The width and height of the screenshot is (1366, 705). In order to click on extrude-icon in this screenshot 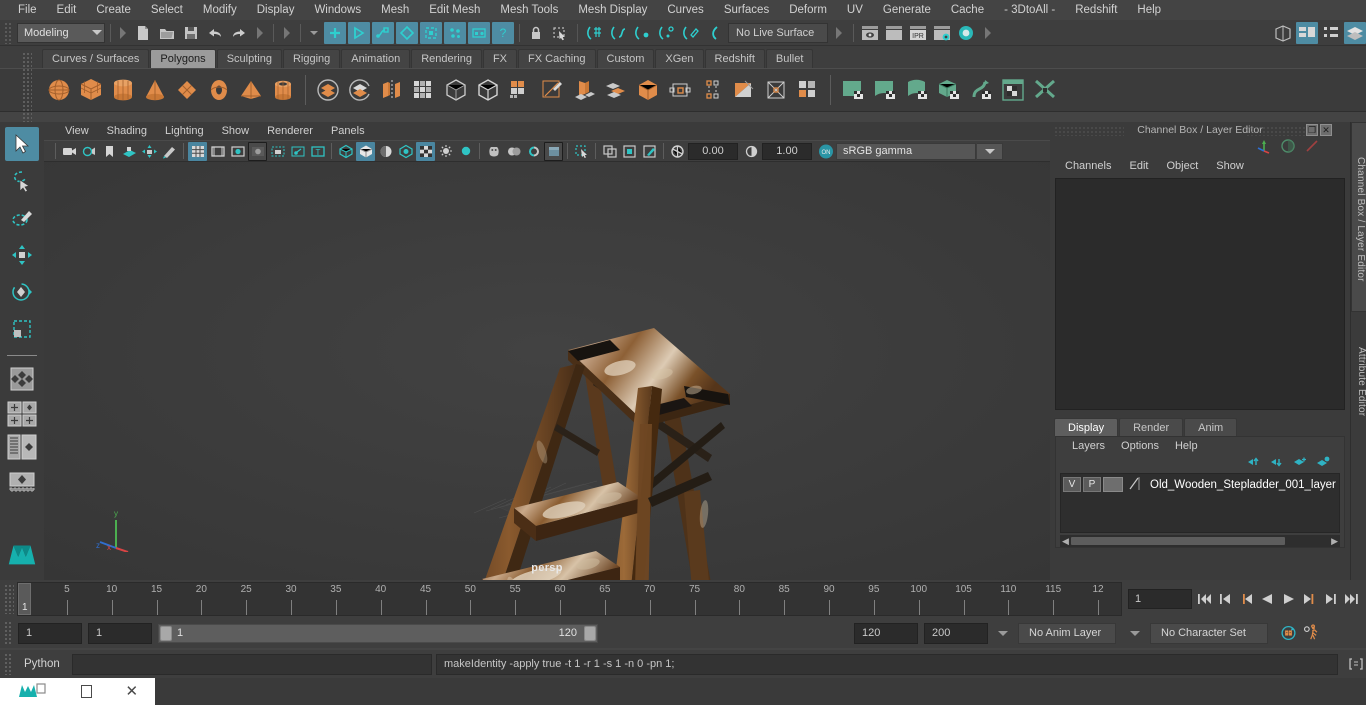, I will do `click(584, 90)`.